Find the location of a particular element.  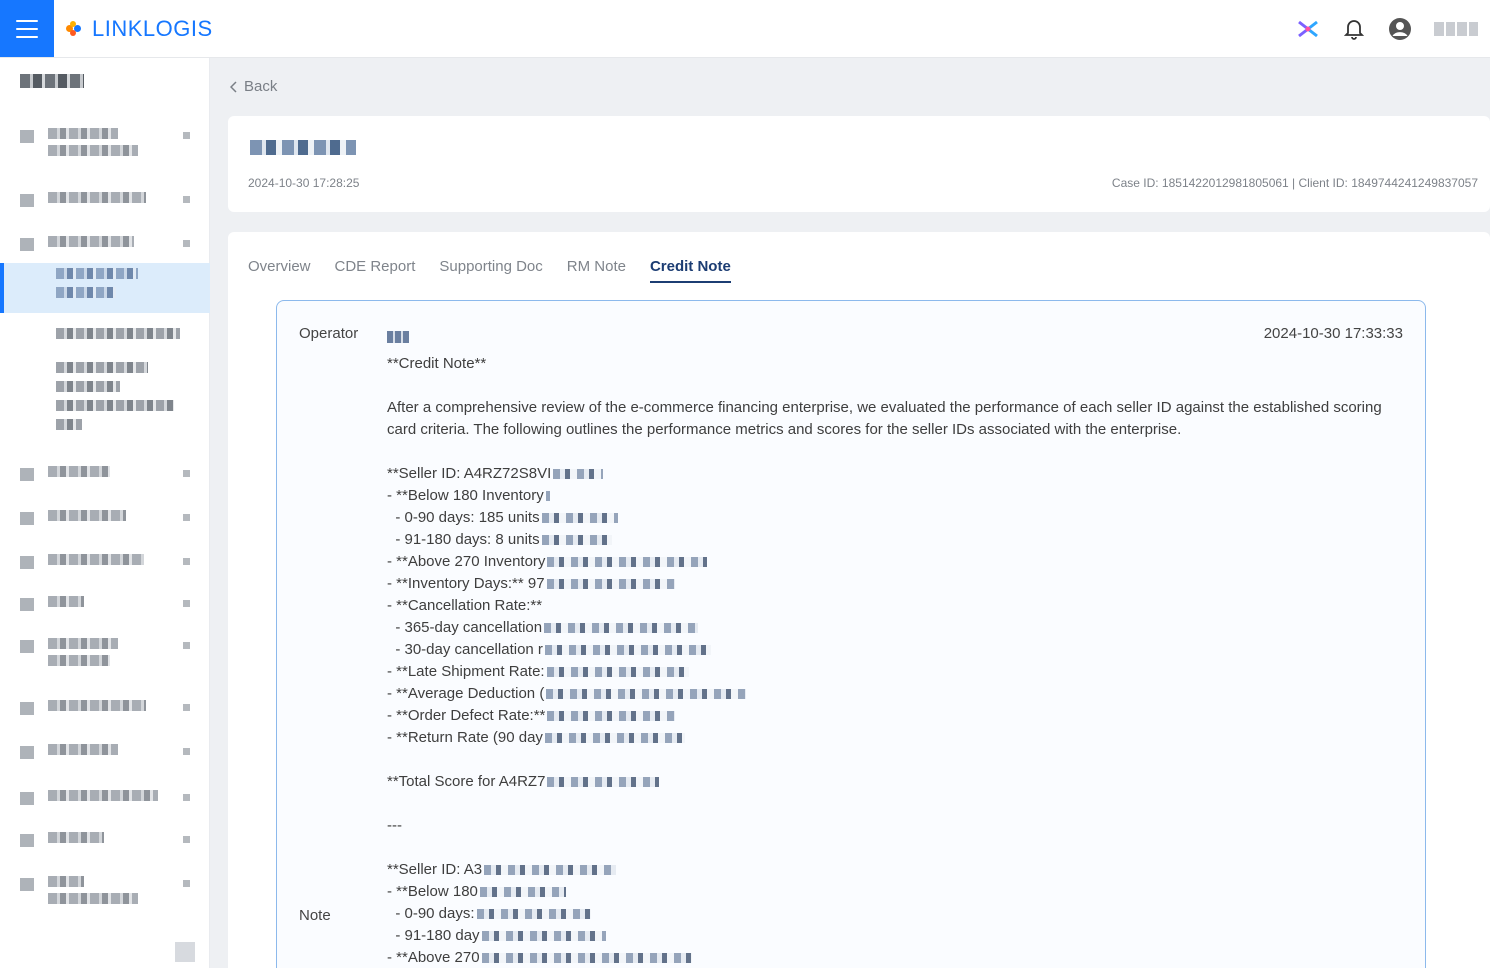

top-bar: LINKLOGIS is located at coordinates (745, 29).